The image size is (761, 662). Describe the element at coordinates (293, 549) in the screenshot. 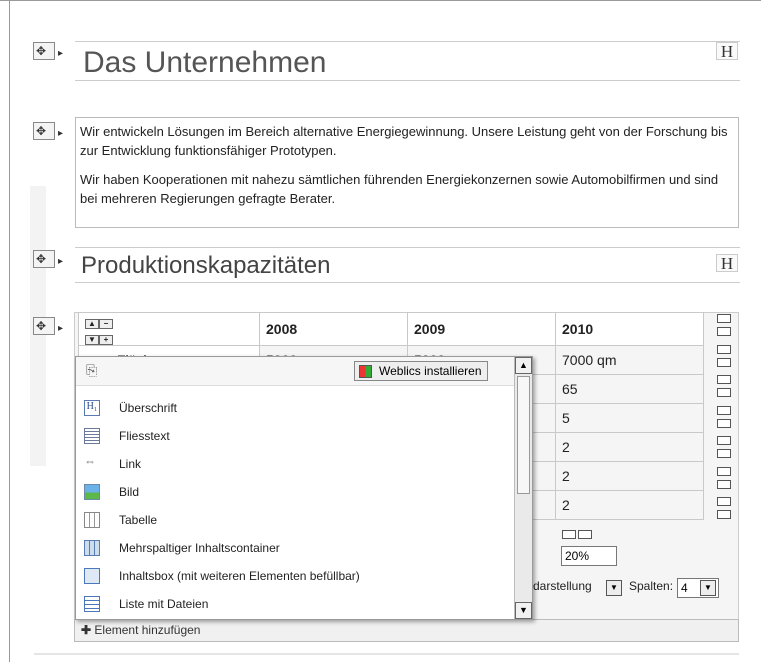

I see `popup-item-mehrspaltig: Mehrspaltiger Inhaltscontainer` at that location.